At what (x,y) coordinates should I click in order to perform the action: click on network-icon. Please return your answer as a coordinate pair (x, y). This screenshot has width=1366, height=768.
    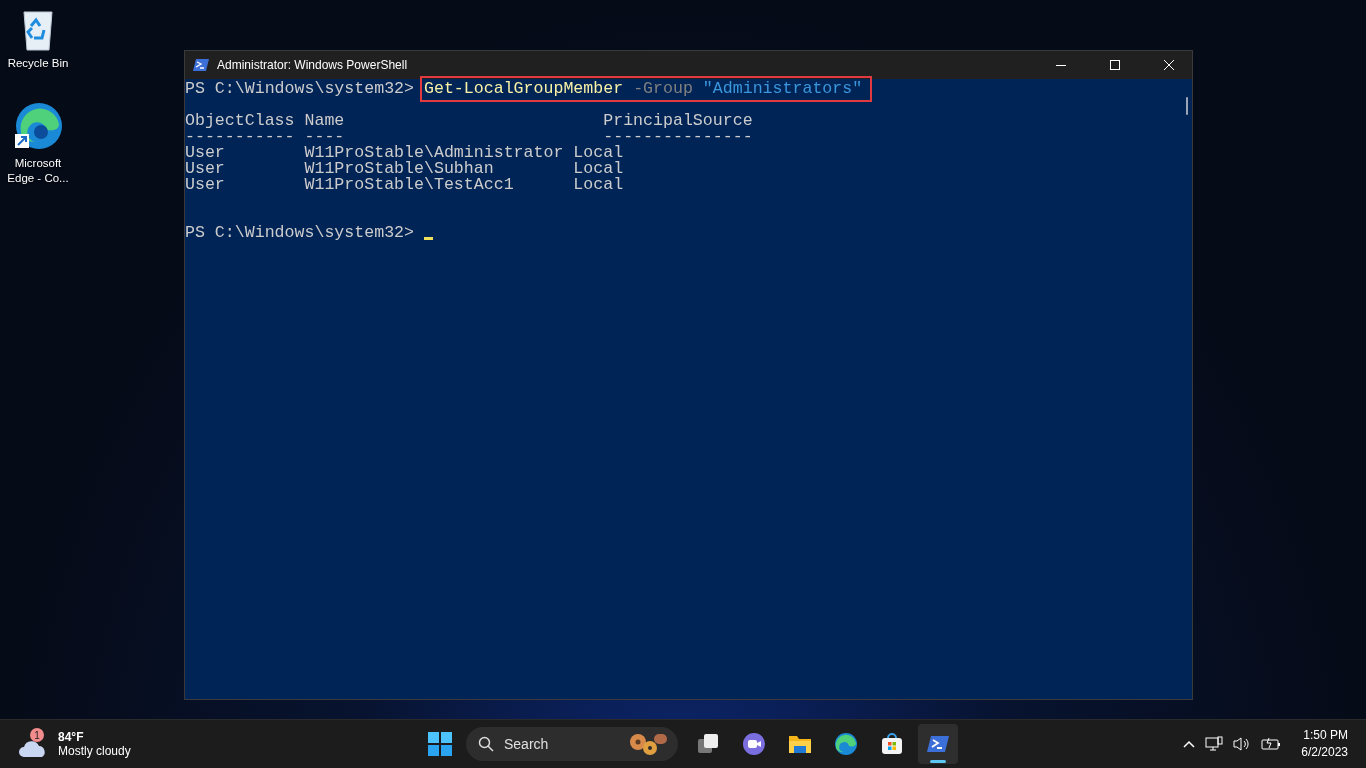
    Looking at the image, I should click on (1214, 744).